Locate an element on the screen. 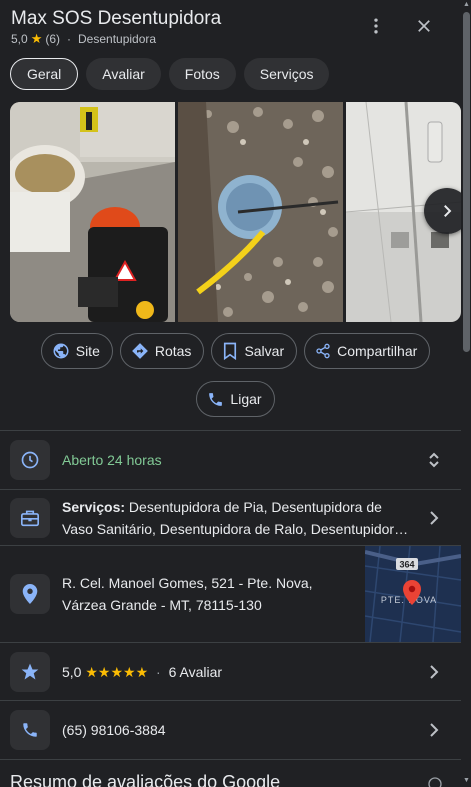  info-icon is located at coordinates (435, 781).